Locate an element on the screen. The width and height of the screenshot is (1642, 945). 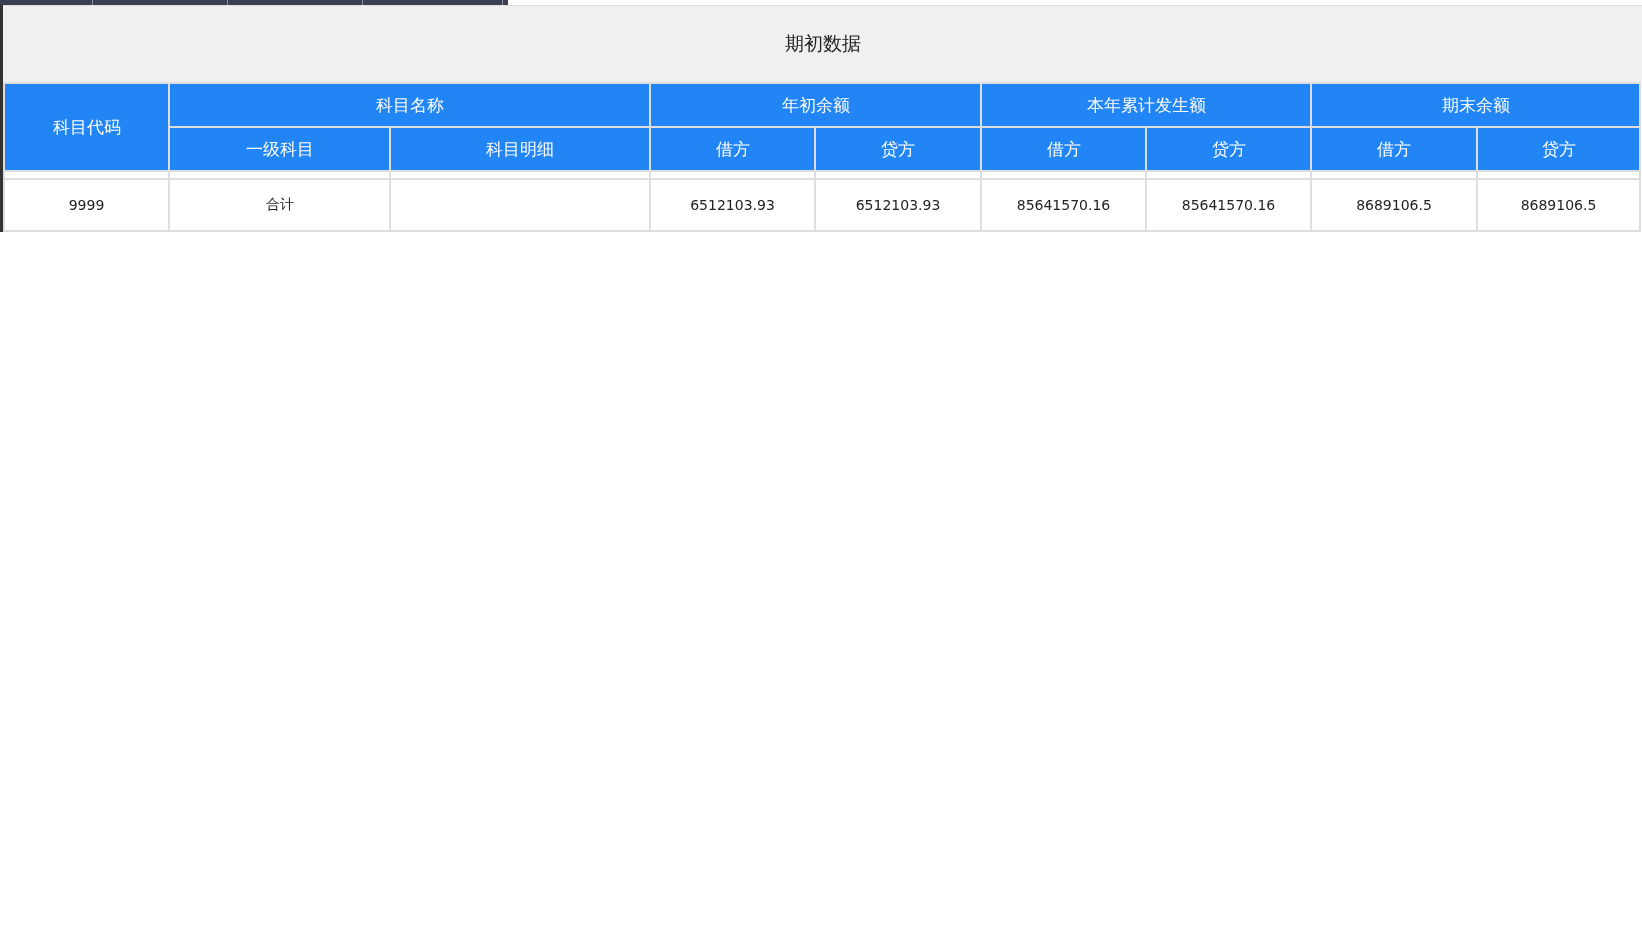
column-header: 期末余额 is located at coordinates (1475, 105).